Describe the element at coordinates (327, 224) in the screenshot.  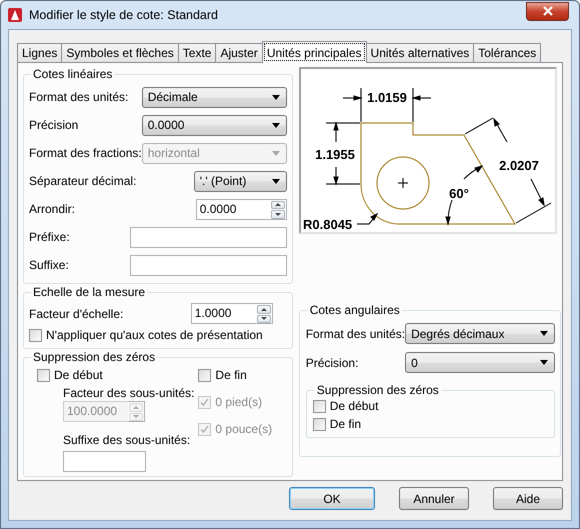
I see `dimension-label: R0.8045` at that location.